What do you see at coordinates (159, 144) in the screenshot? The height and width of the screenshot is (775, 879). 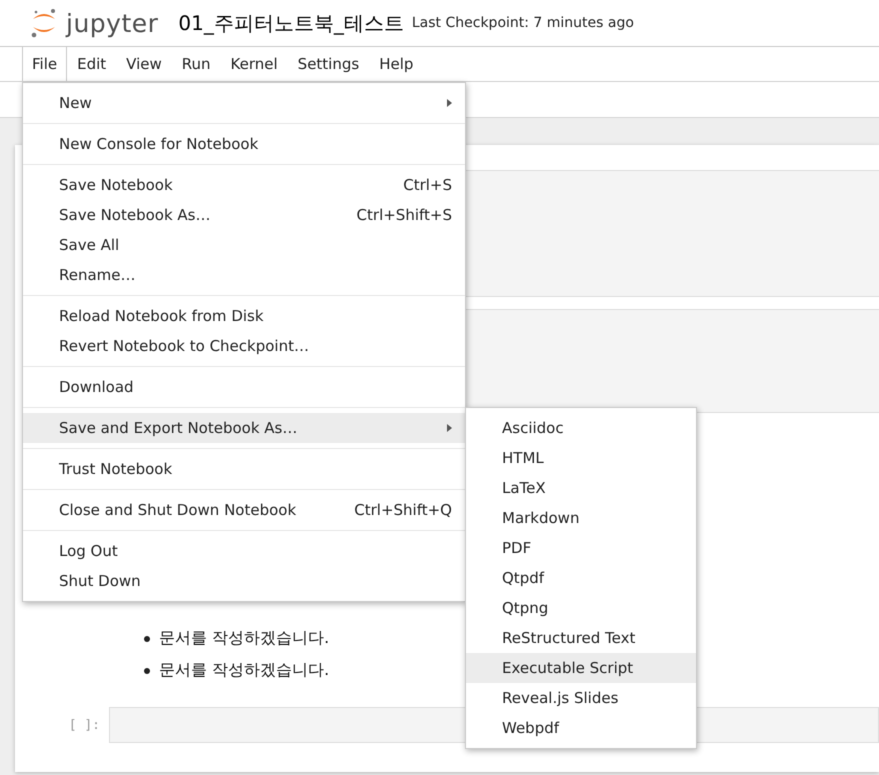 I see `menu-item-label: New Console for Notebook` at bounding box center [159, 144].